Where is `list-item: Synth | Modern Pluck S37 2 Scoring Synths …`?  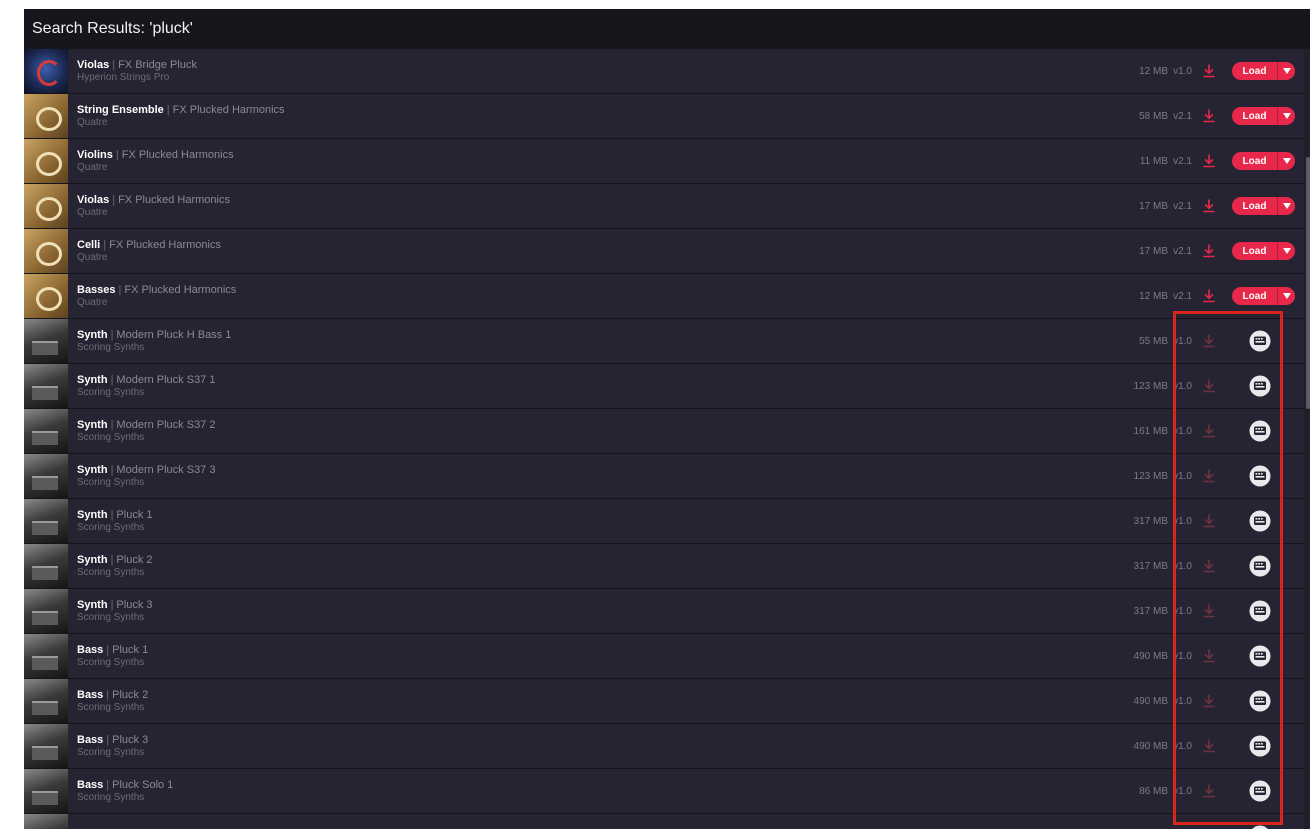 list-item: Synth | Modern Pluck S37 2 Scoring Synths … is located at coordinates (664, 431).